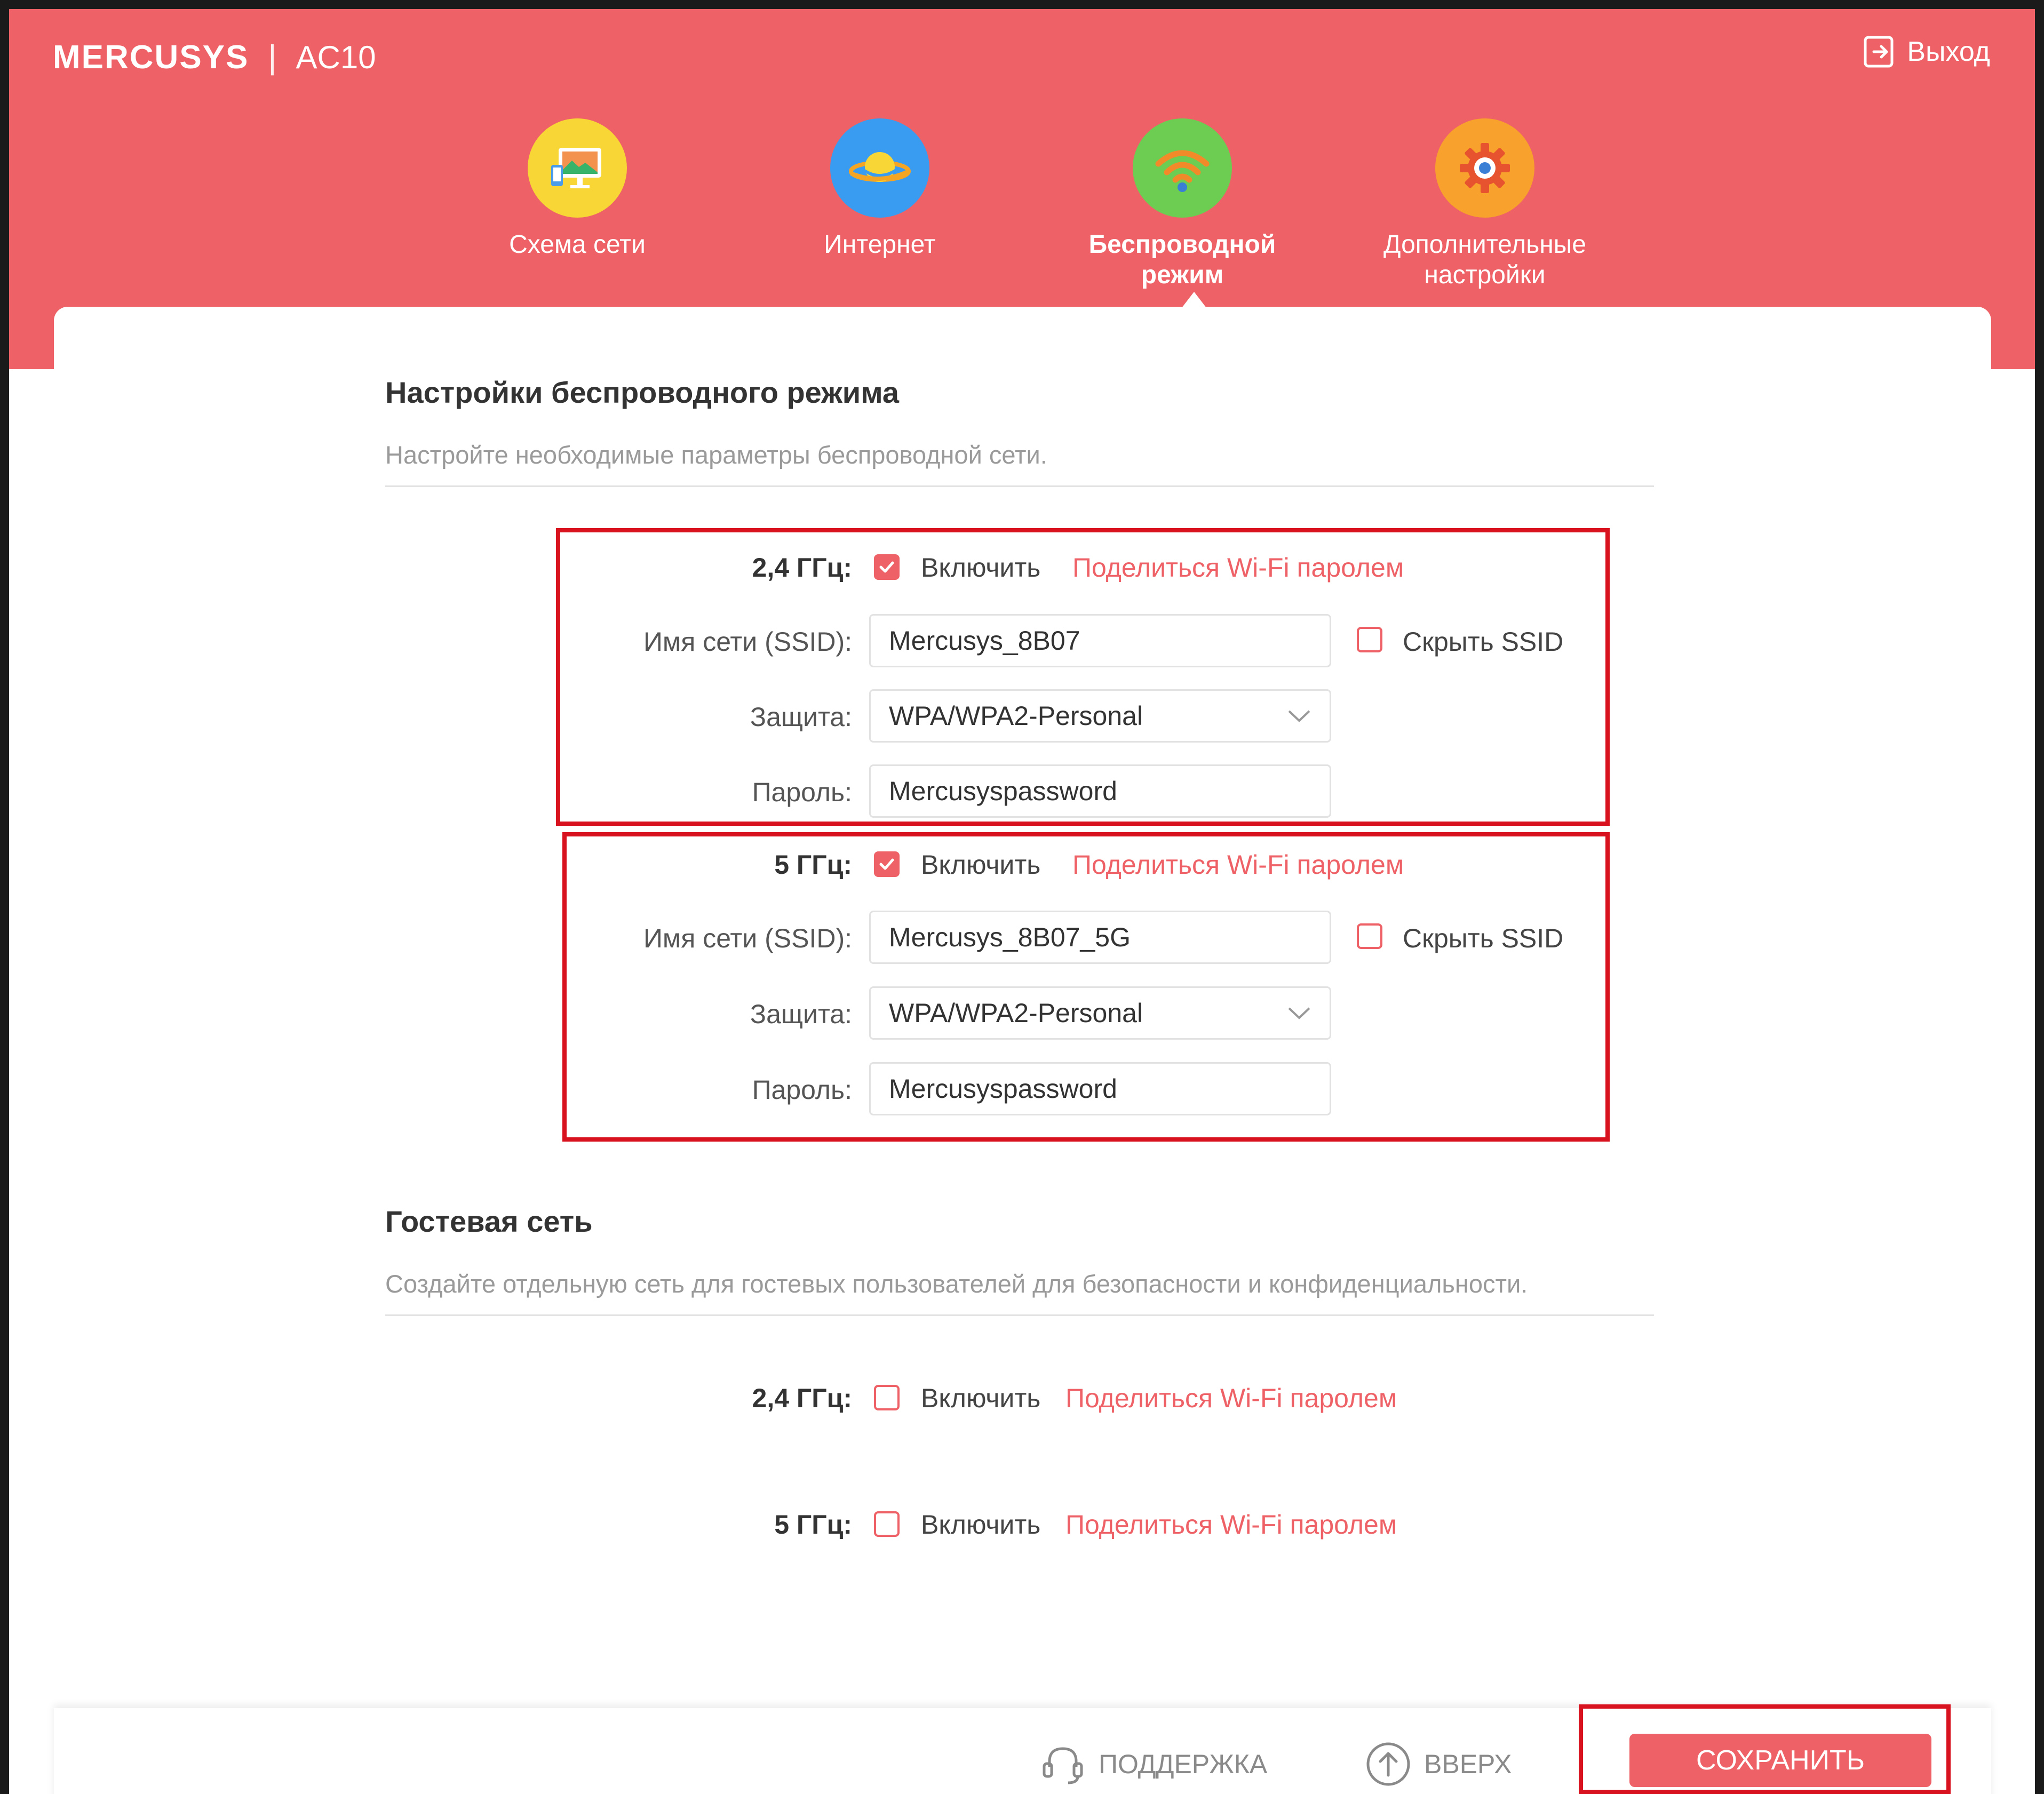 The image size is (2044, 1794). What do you see at coordinates (1484, 168) in the screenshot?
I see `gear-icon` at bounding box center [1484, 168].